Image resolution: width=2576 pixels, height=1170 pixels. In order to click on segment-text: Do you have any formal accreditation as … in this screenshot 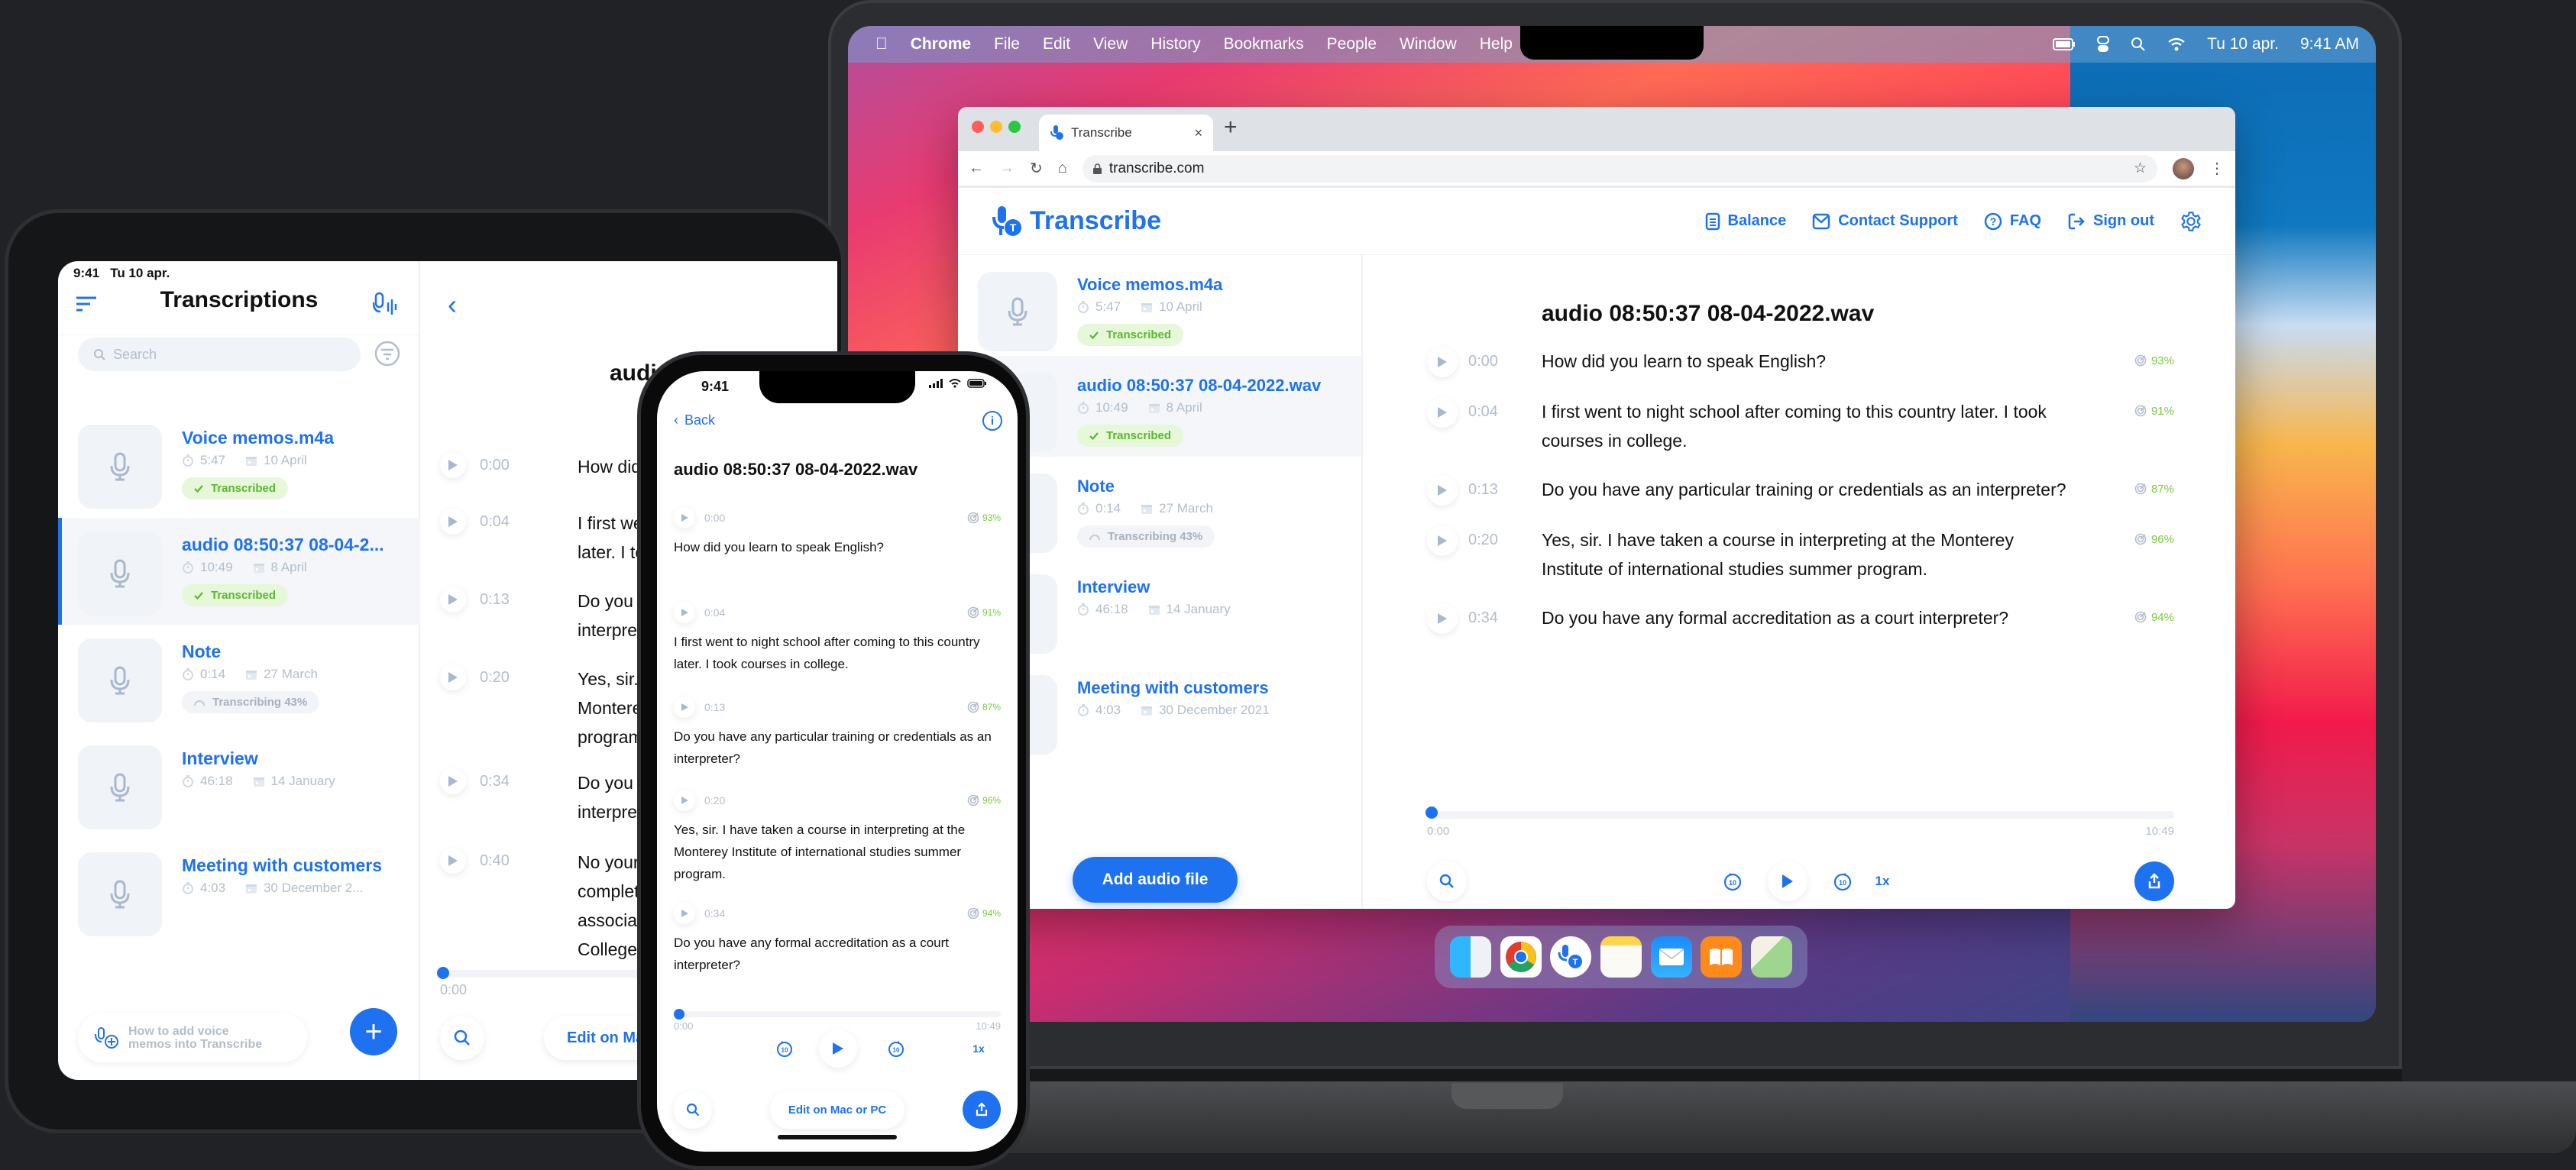, I will do `click(837, 954)`.